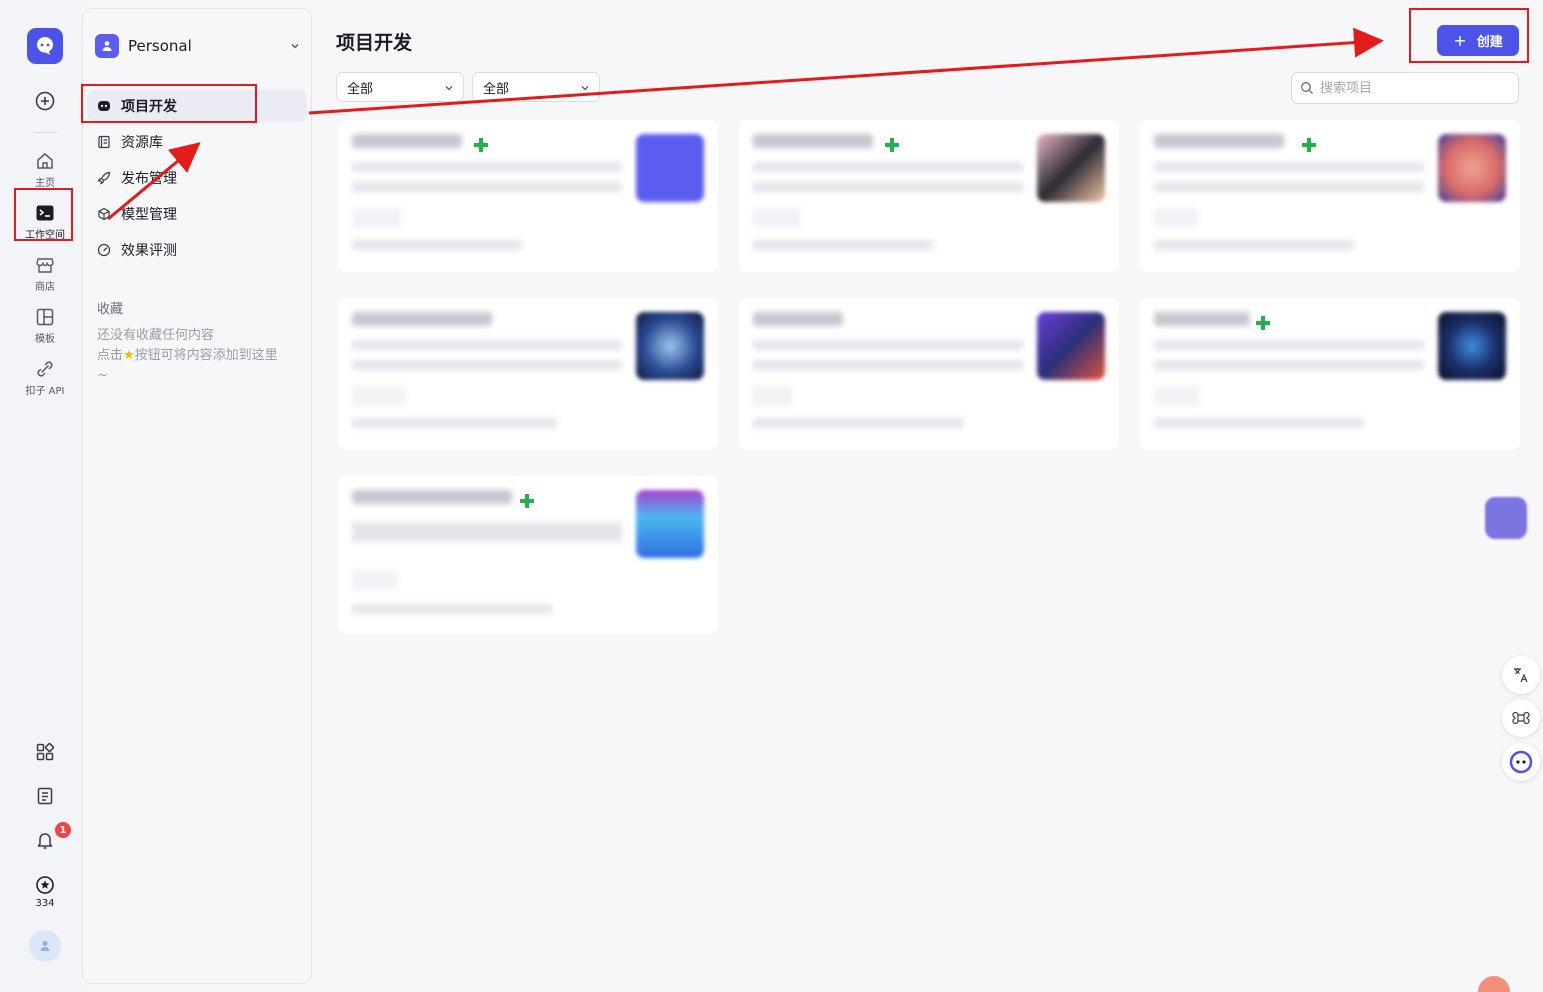  What do you see at coordinates (142, 143) in the screenshot?
I see `nav-label: 资源库` at bounding box center [142, 143].